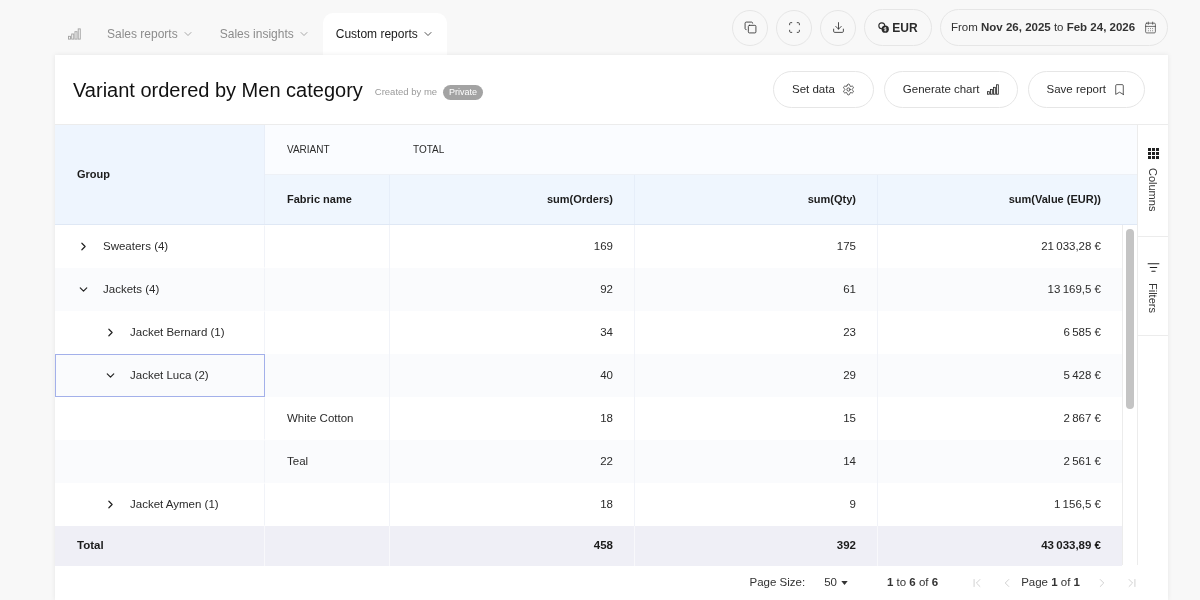 This screenshot has height=600, width=1200. I want to click on table-cell-text: 2 867 €, so click(1082, 418).